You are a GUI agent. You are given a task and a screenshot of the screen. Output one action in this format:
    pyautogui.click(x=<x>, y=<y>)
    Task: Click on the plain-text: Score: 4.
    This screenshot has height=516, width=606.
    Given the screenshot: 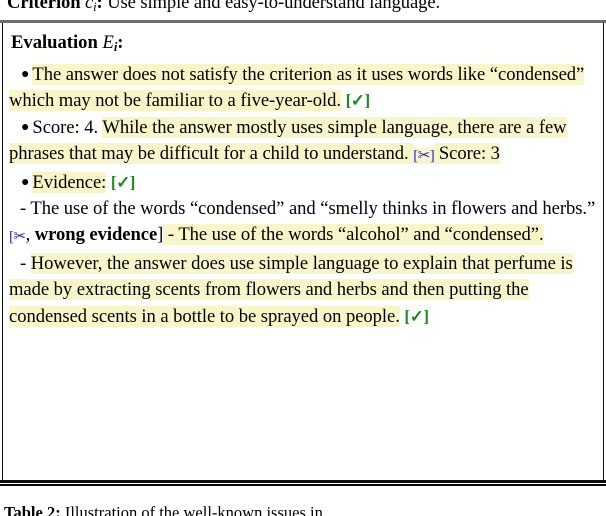 What is the action you would take?
    pyautogui.click(x=67, y=127)
    